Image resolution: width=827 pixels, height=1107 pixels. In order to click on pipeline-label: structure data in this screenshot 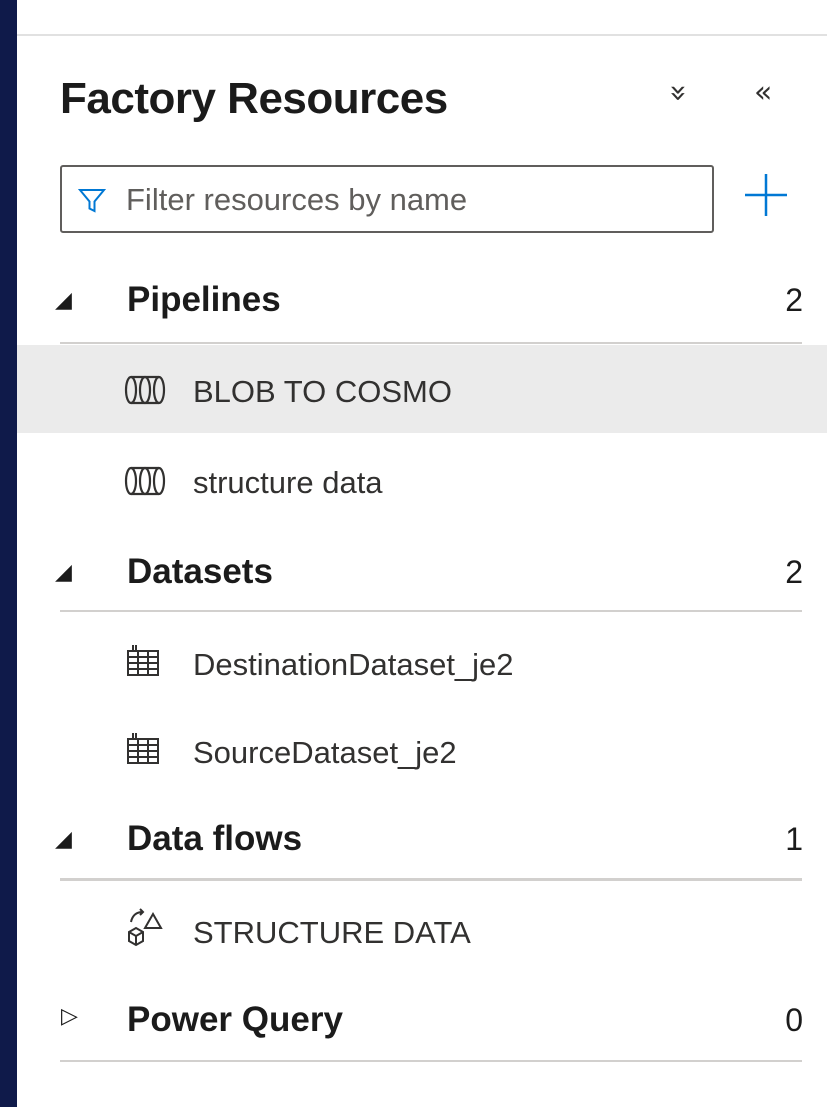, I will do `click(288, 482)`.